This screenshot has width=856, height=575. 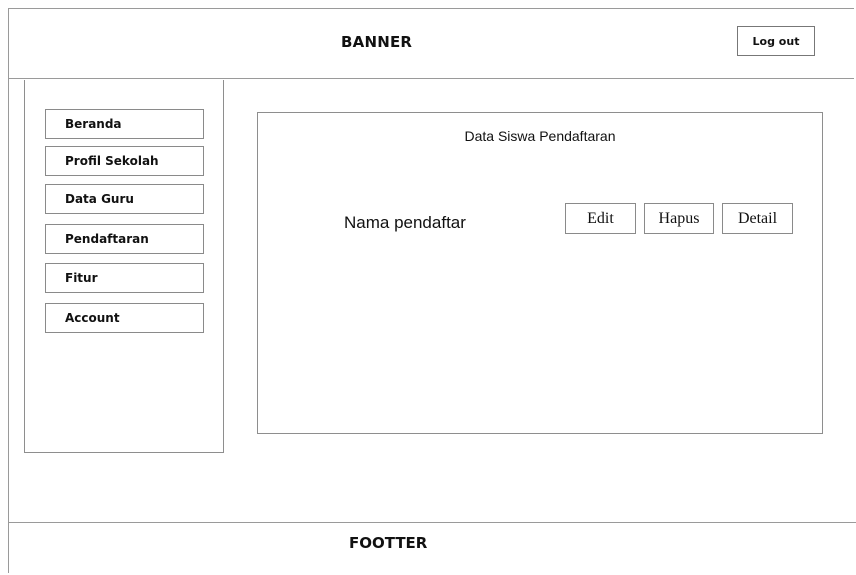 What do you see at coordinates (124, 318) in the screenshot?
I see `sidebar-item-account: Account` at bounding box center [124, 318].